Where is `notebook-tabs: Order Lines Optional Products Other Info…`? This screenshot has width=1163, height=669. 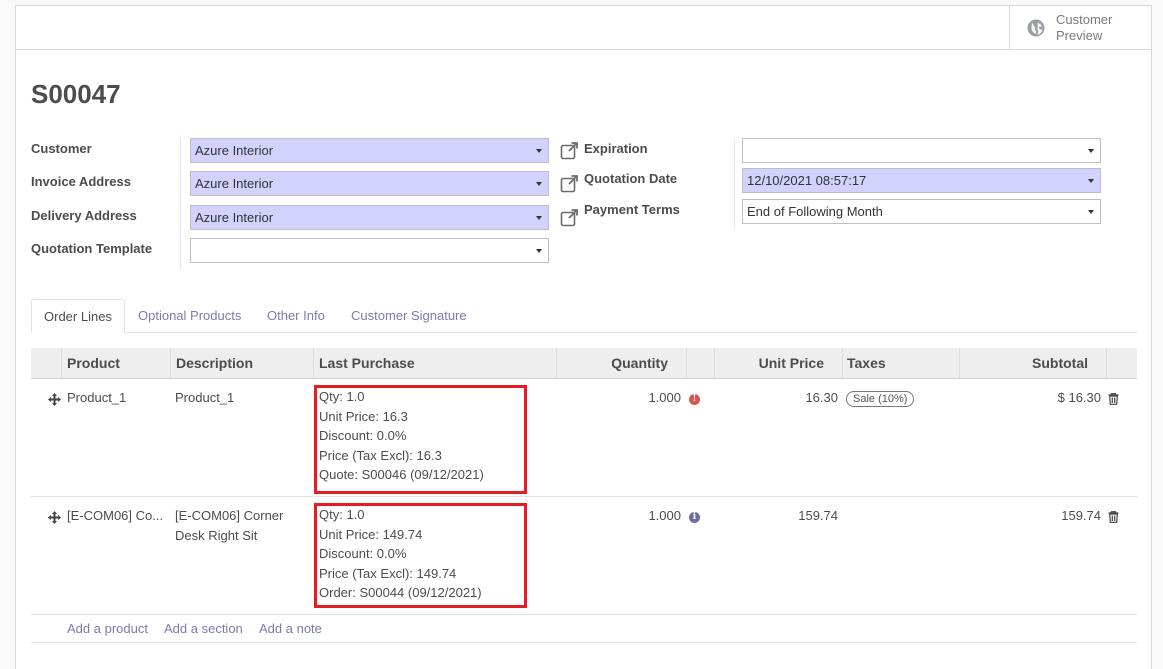
notebook-tabs: Order Lines Optional Products Other Info… is located at coordinates (584, 316).